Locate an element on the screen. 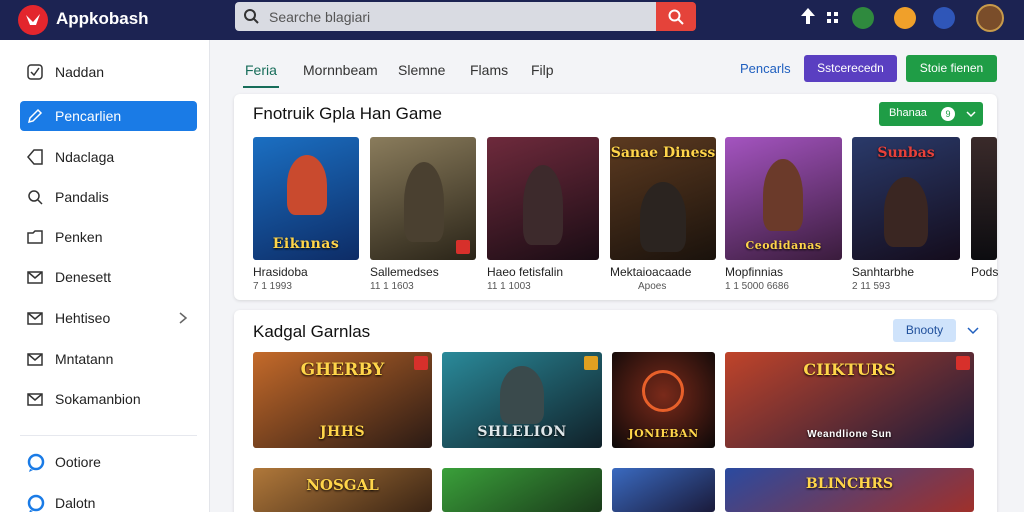  folder-icon is located at coordinates (35, 237).